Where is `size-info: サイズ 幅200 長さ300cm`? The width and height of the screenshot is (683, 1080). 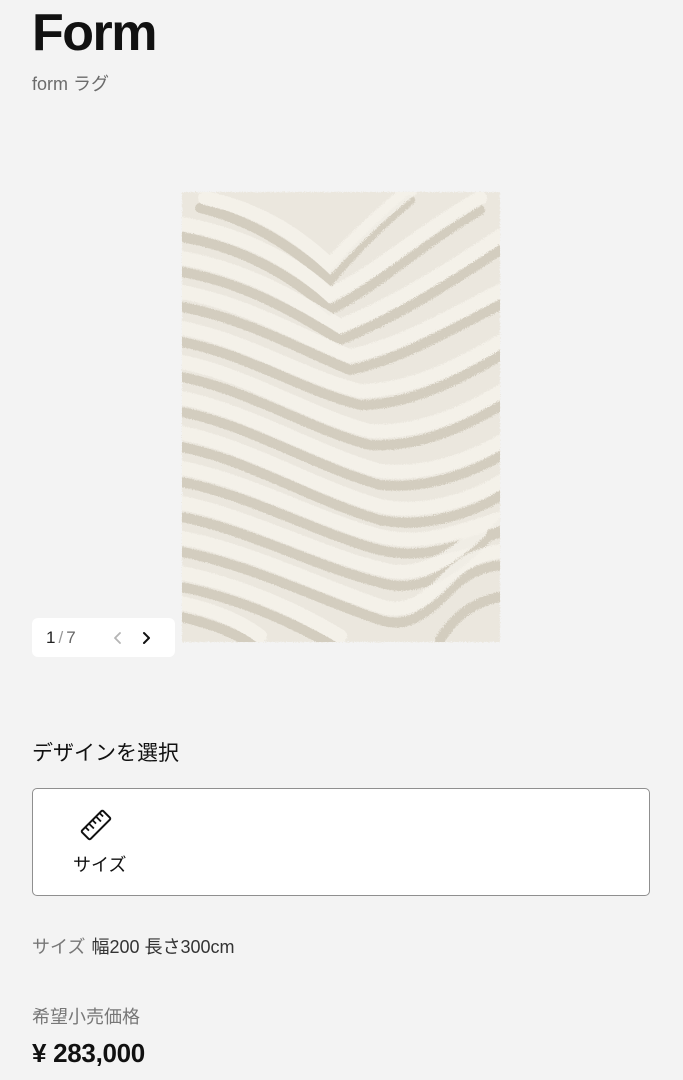
size-info: サイズ 幅200 長さ300cm is located at coordinates (133, 947).